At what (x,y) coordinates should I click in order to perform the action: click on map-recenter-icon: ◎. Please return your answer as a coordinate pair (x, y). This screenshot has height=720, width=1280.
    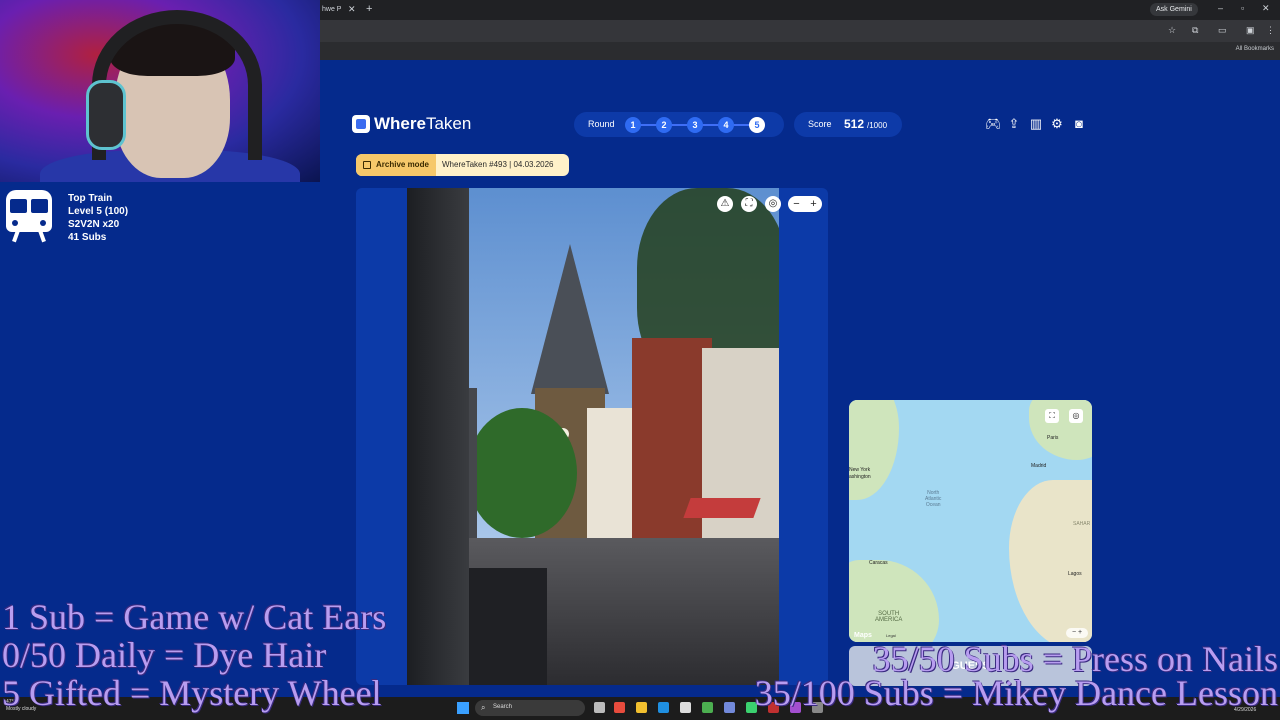
    Looking at the image, I should click on (1076, 416).